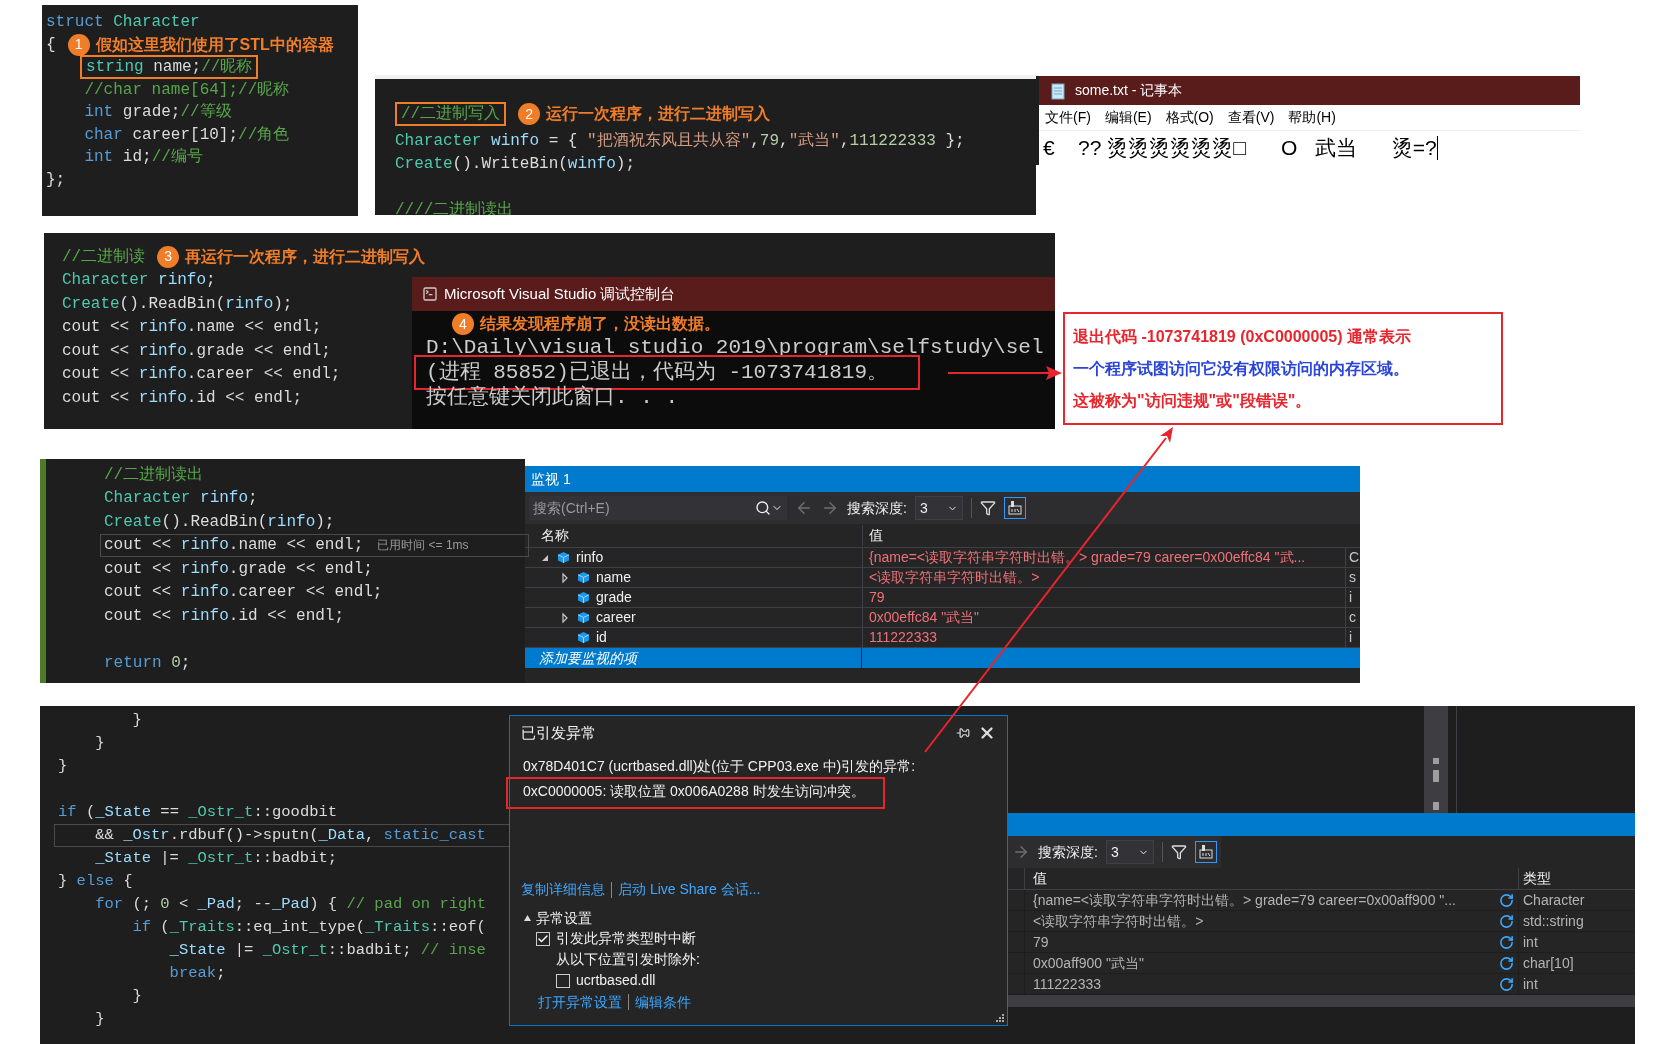 This screenshot has width=1670, height=1044. What do you see at coordinates (1240, 148) in the screenshot?
I see `document-text: € ?? 烫烫烫烫烫烫□ O 武当 烫=?` at bounding box center [1240, 148].